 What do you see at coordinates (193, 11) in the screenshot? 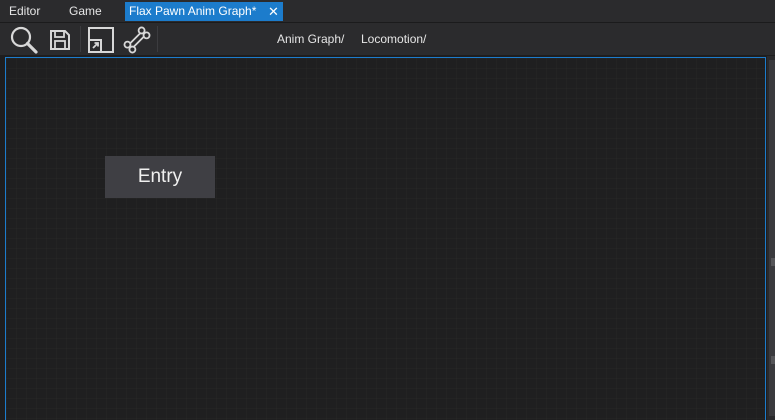
I see `tab-label: Flax Pawn Anim Graph*` at bounding box center [193, 11].